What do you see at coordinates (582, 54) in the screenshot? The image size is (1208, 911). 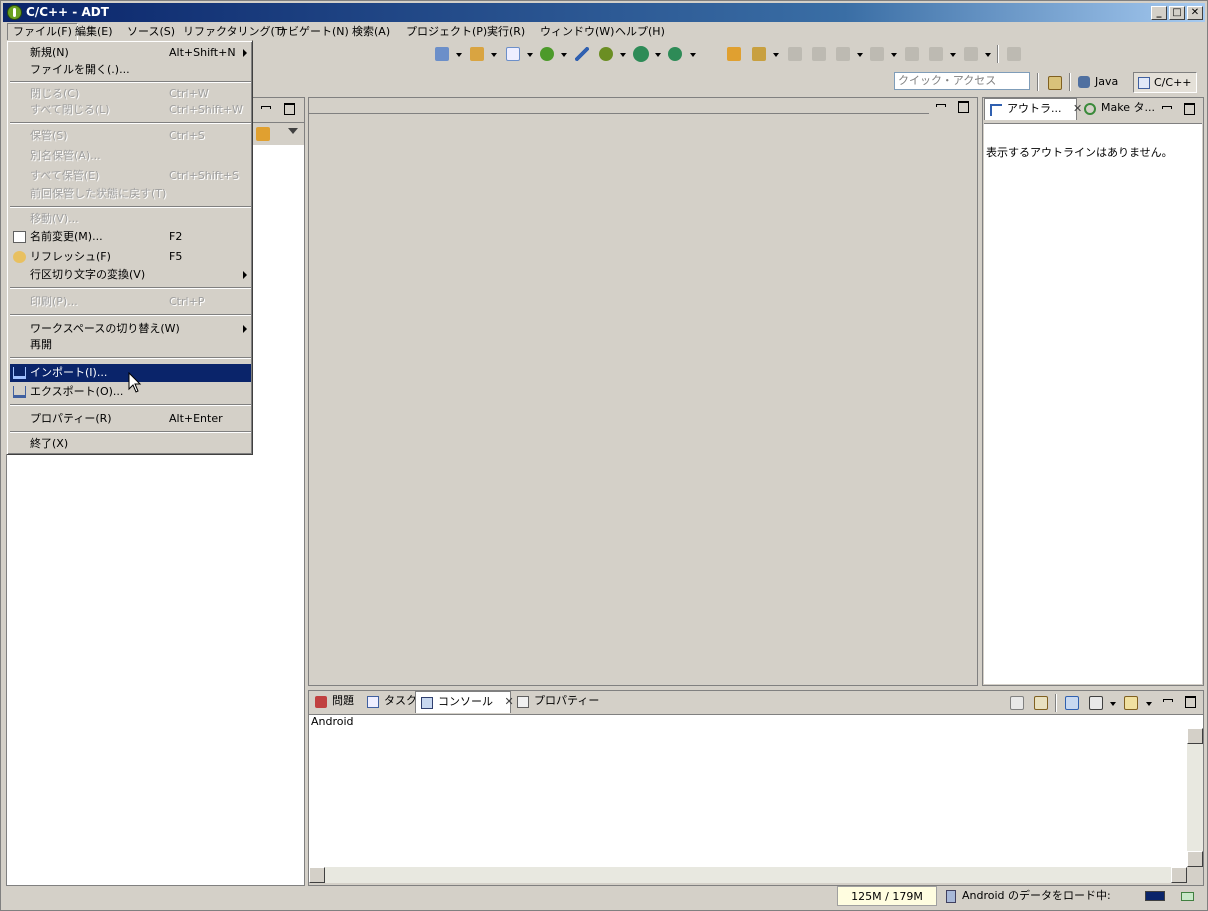 I see `build-icon` at bounding box center [582, 54].